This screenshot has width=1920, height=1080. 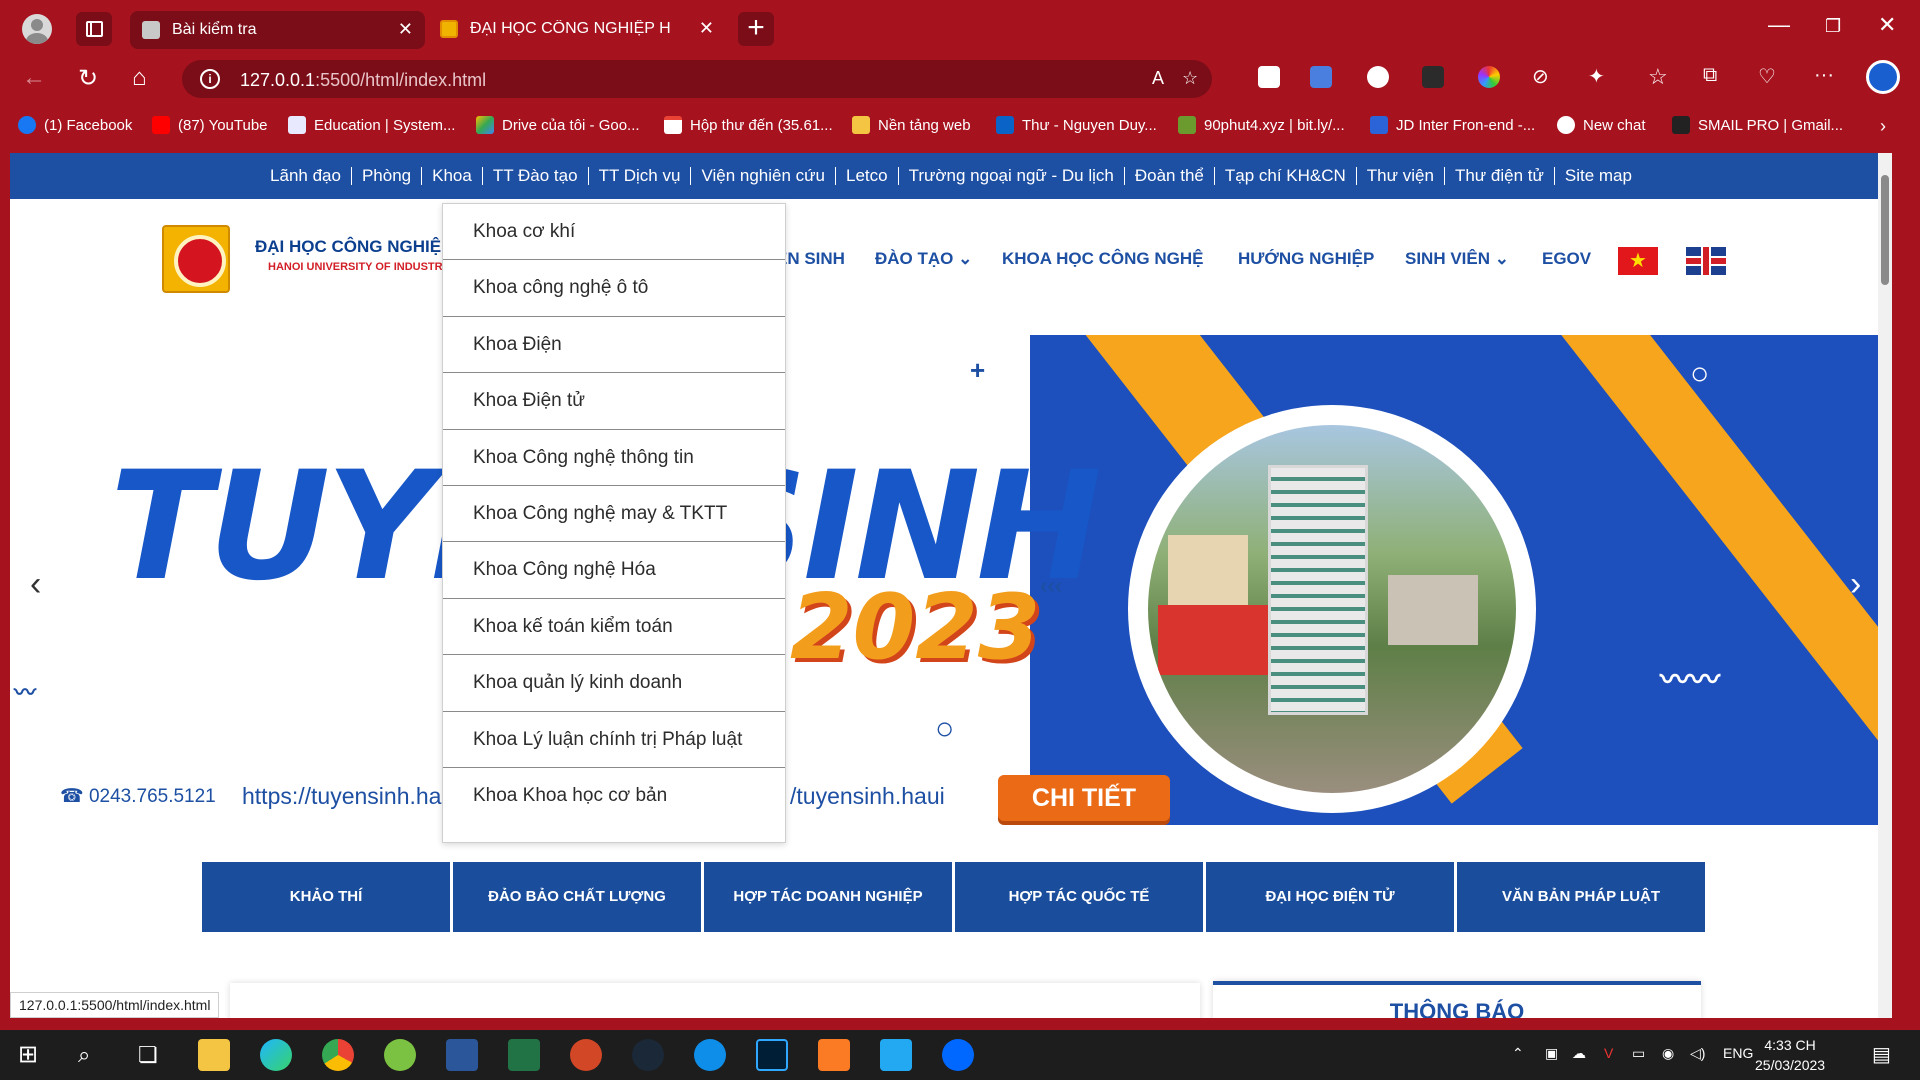 I want to click on topnav-tap-chi: Tạp chí KH&CN, so click(x=1284, y=176).